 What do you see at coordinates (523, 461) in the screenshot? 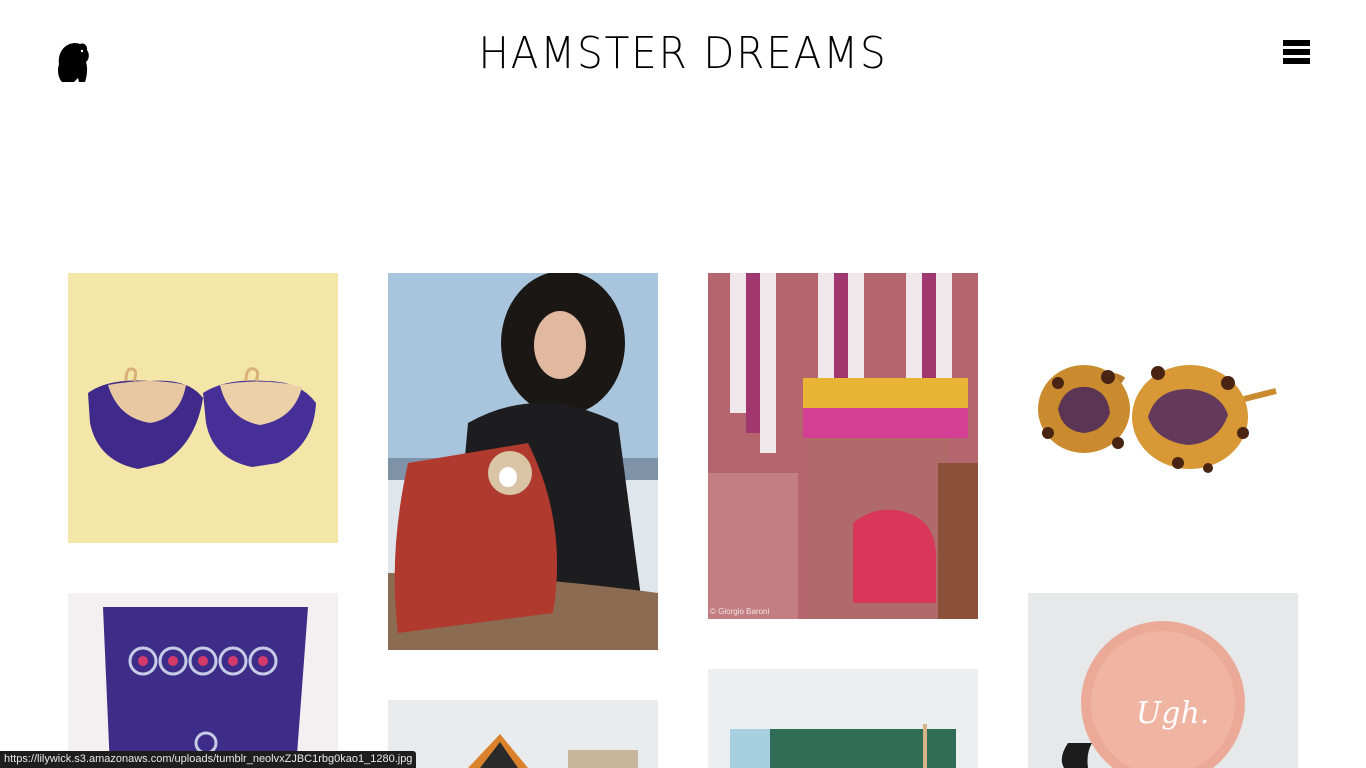
I see `grid-item-fur-hood-dog-bag` at bounding box center [523, 461].